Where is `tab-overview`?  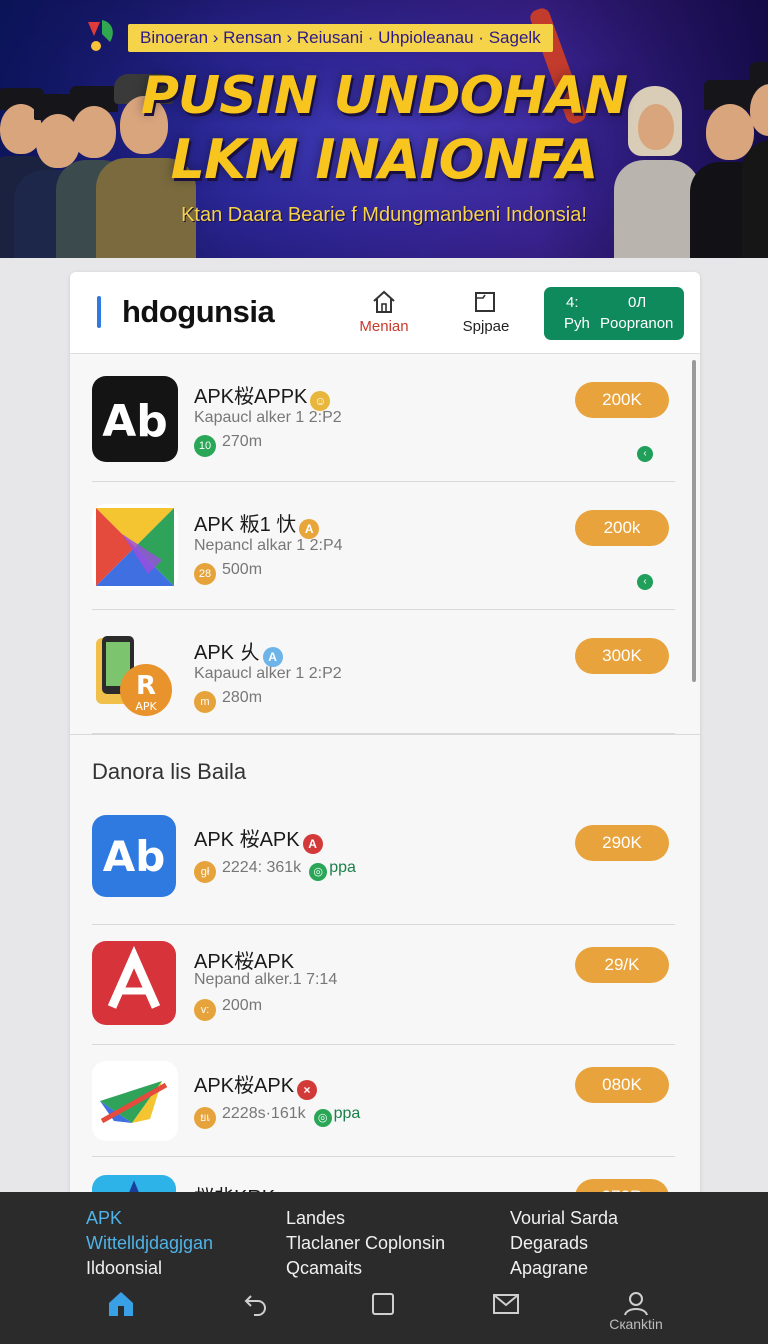 tab-overview is located at coordinates (383, 1313).